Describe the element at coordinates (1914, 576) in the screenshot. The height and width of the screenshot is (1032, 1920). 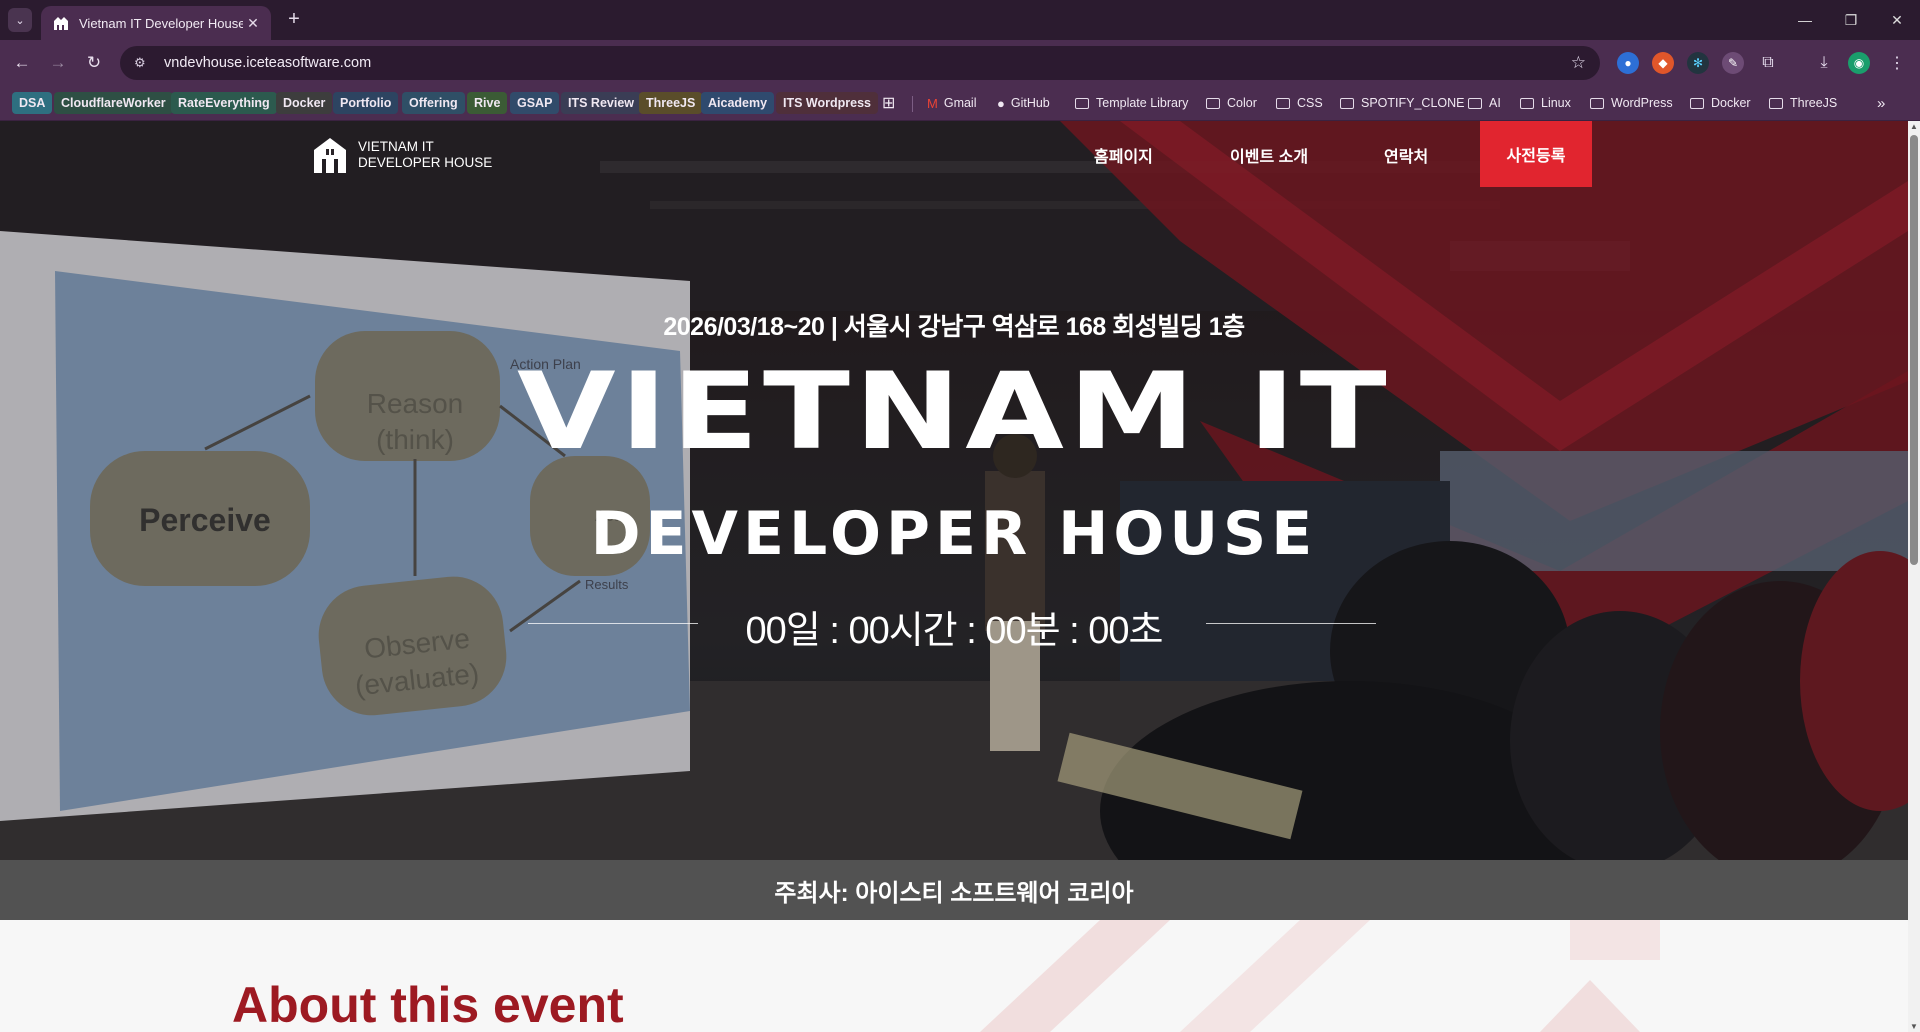
I see `page-scrollbar: ▲ ▼` at that location.